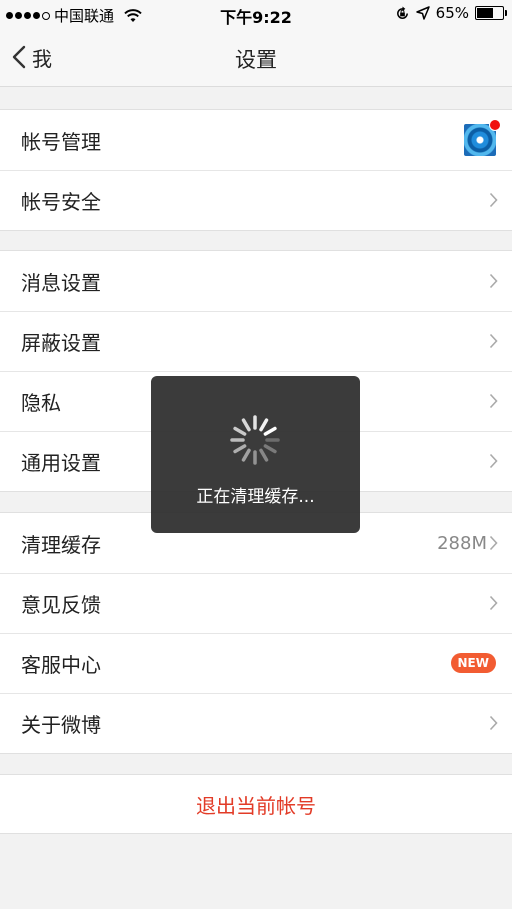 The width and height of the screenshot is (512, 909). What do you see at coordinates (462, 543) in the screenshot?
I see `cache-size: 288M` at bounding box center [462, 543].